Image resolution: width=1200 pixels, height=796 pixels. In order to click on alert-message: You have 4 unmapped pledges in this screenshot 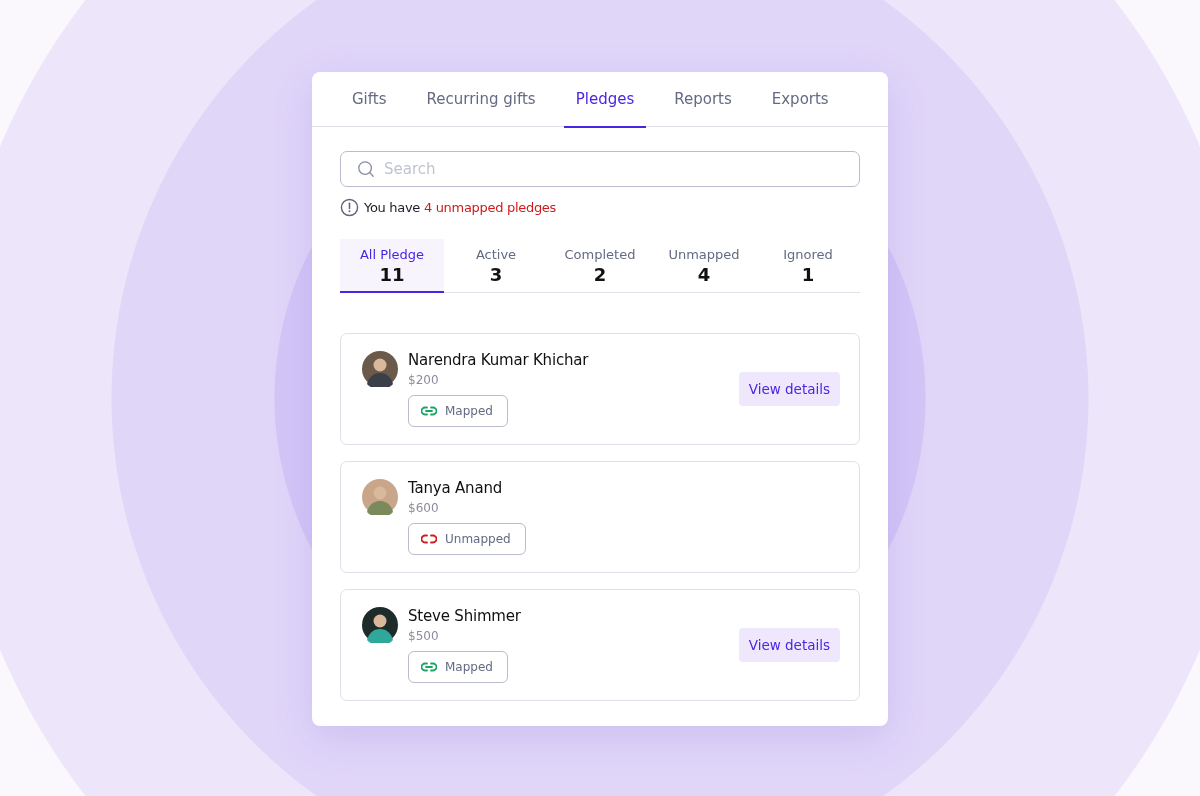, I will do `click(460, 207)`.